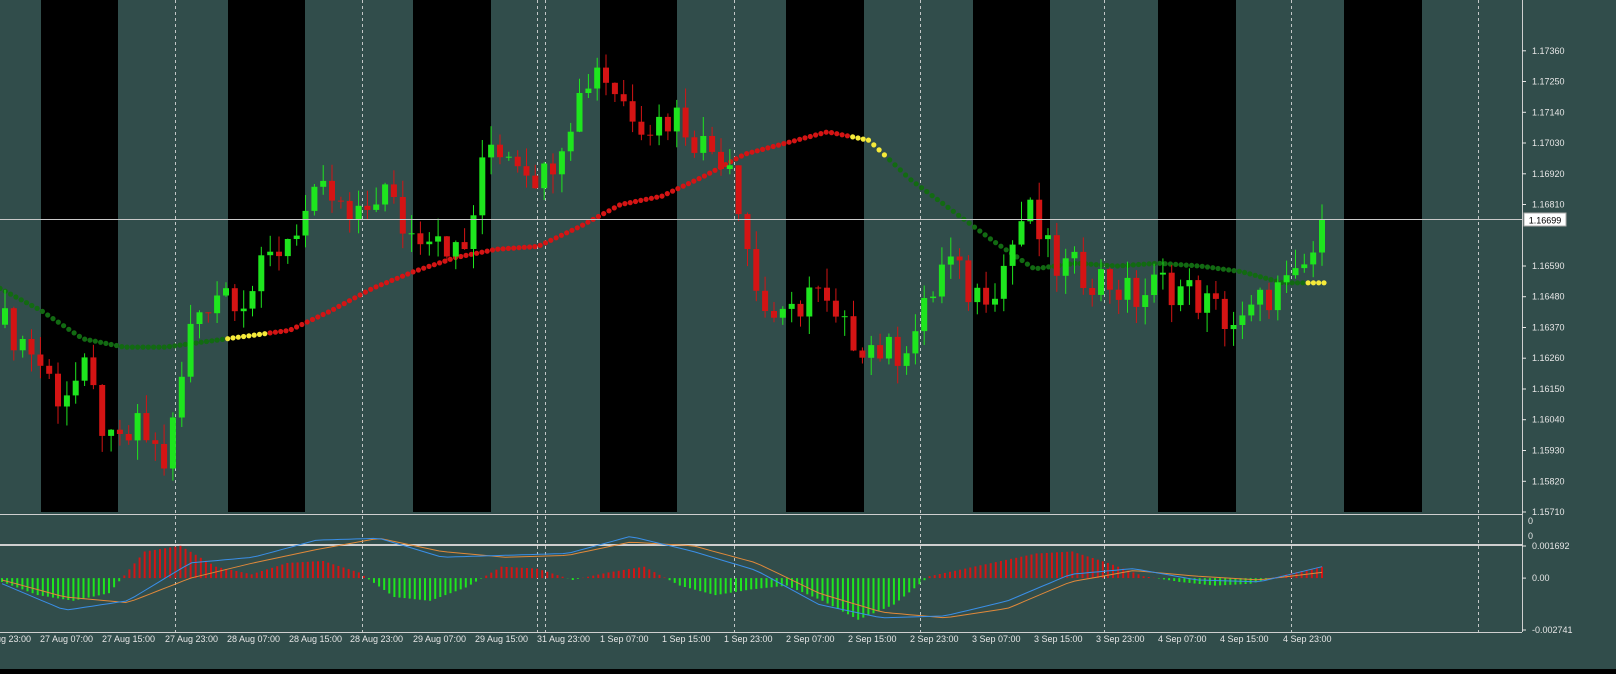 This screenshot has height=674, width=1616. I want to click on price-tick-label: 1.15930, so click(1548, 451).